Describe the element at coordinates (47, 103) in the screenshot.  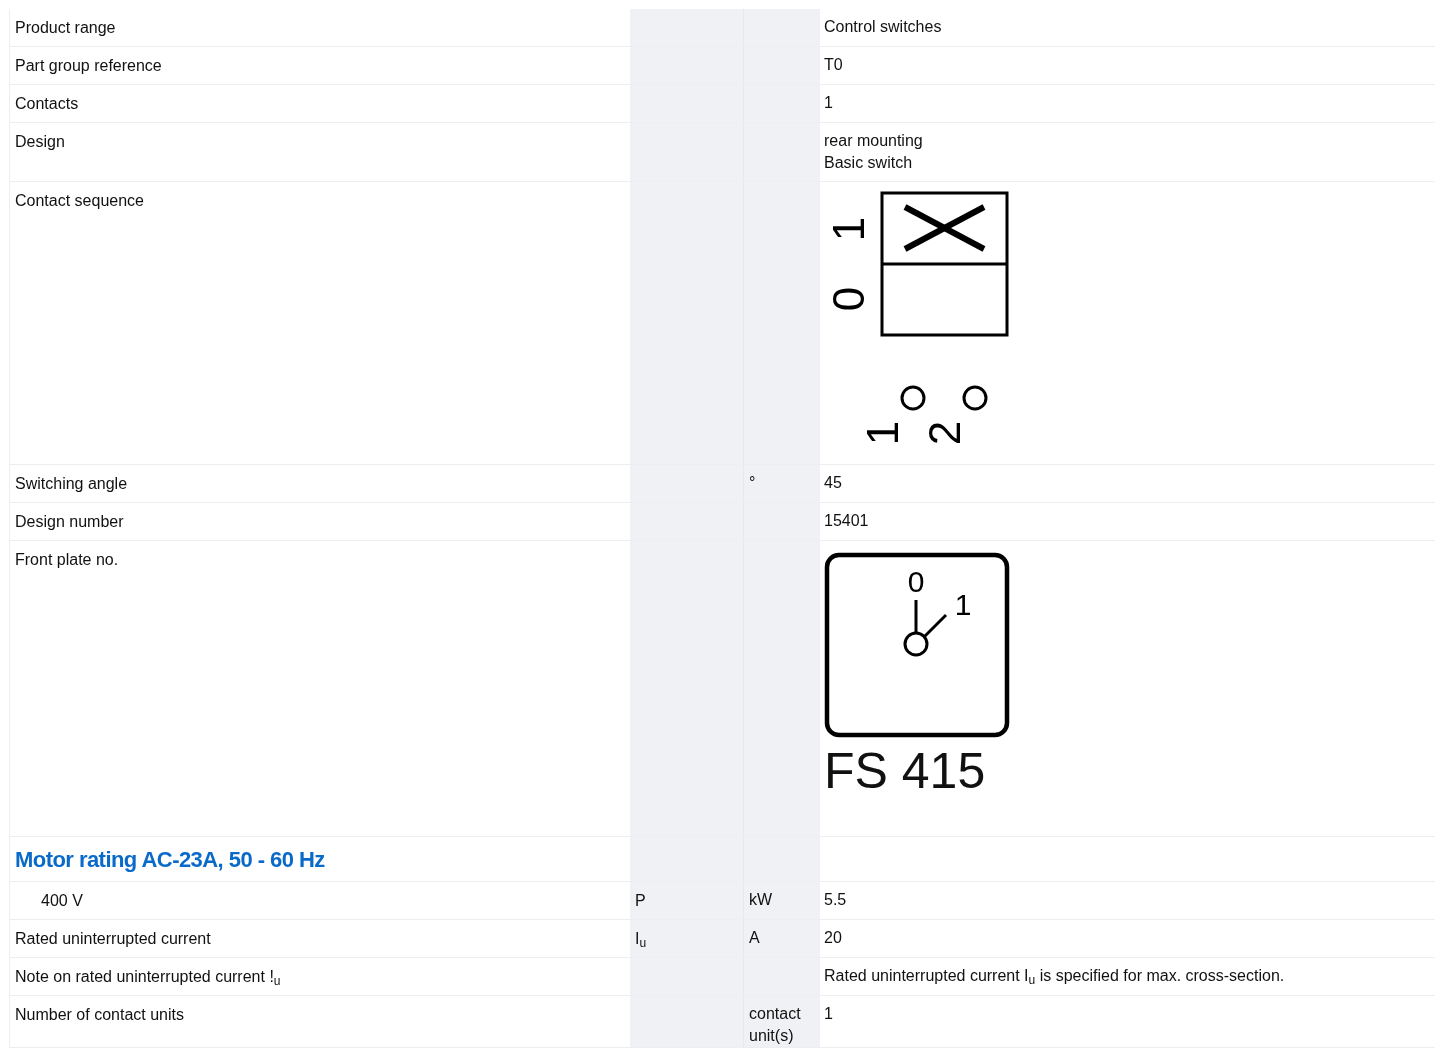
I see `property-label: Contacts` at that location.